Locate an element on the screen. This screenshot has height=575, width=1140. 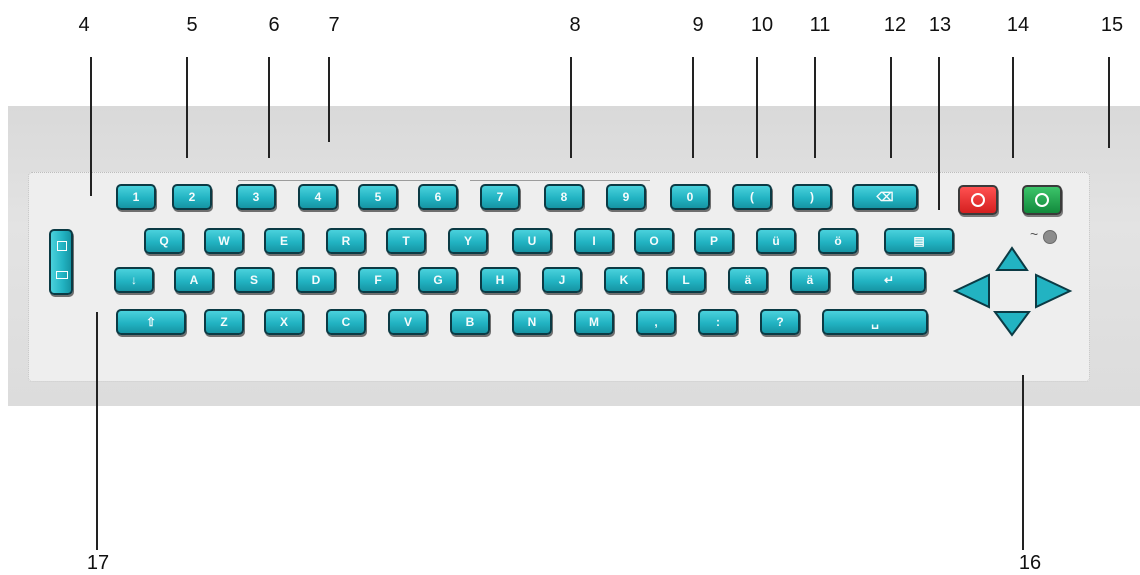
callout-9: 9 is located at coordinates (698, 25).